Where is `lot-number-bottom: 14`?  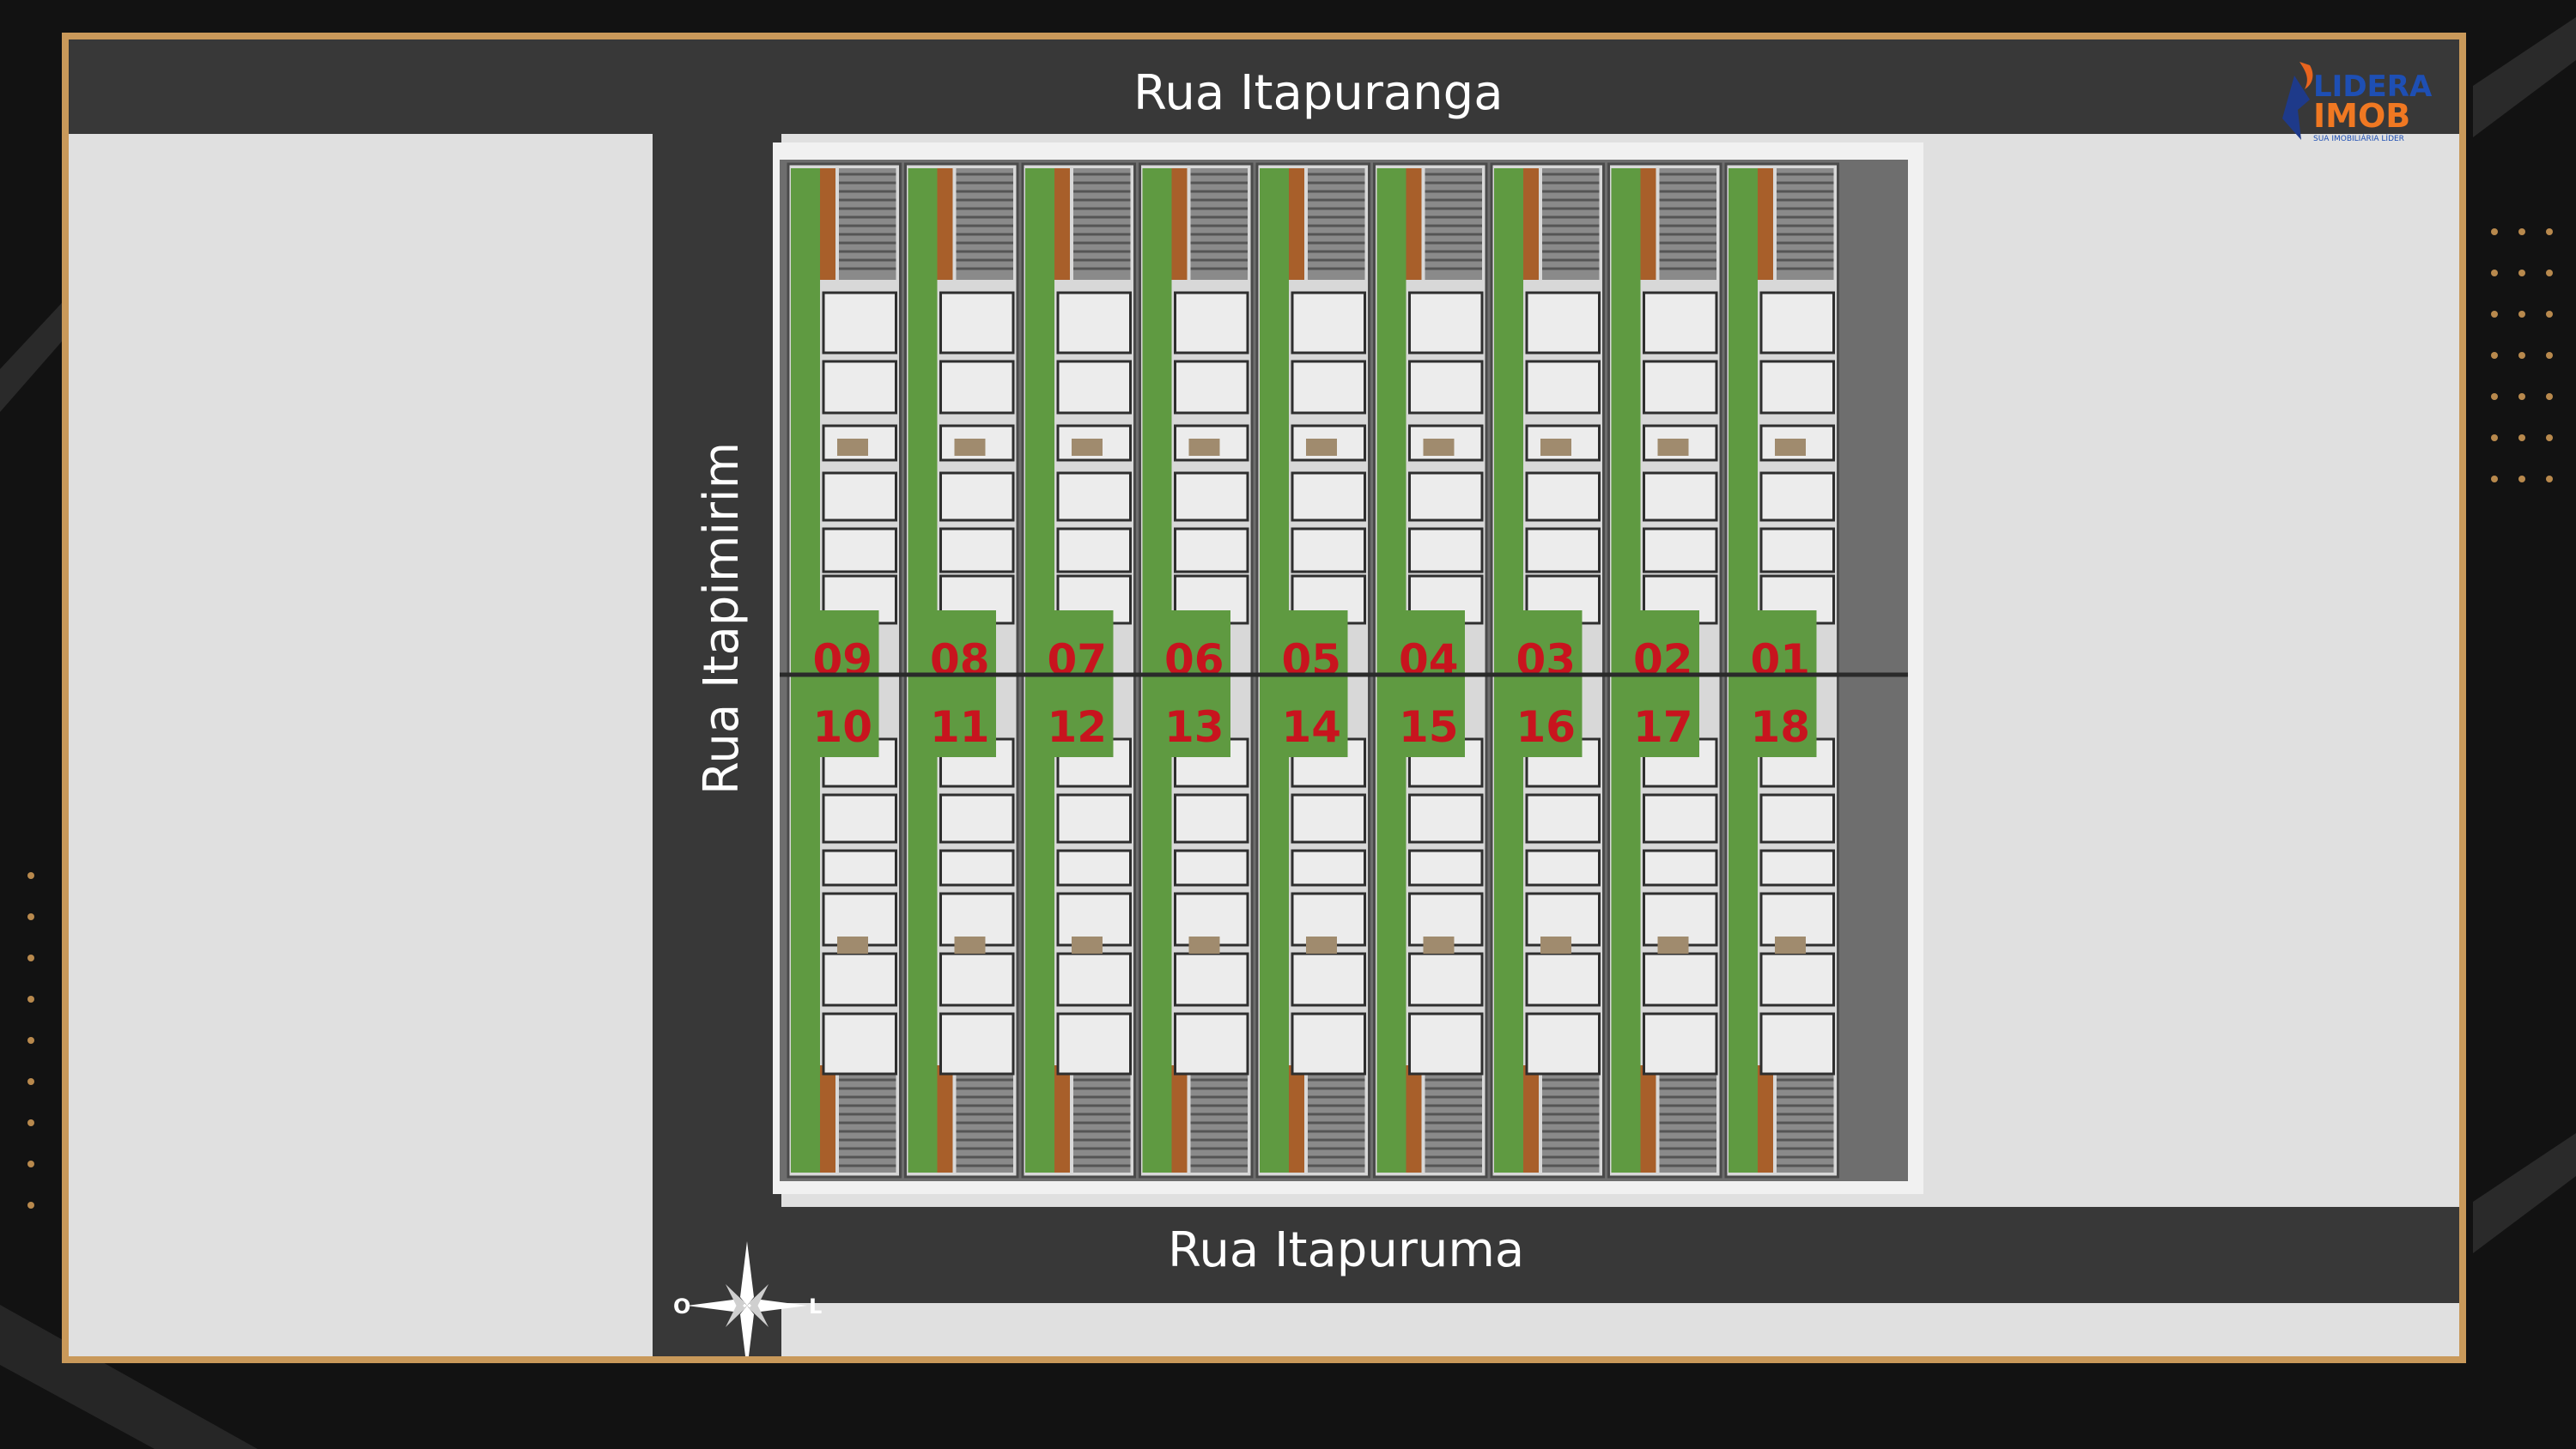 lot-number-bottom: 14 is located at coordinates (1311, 727).